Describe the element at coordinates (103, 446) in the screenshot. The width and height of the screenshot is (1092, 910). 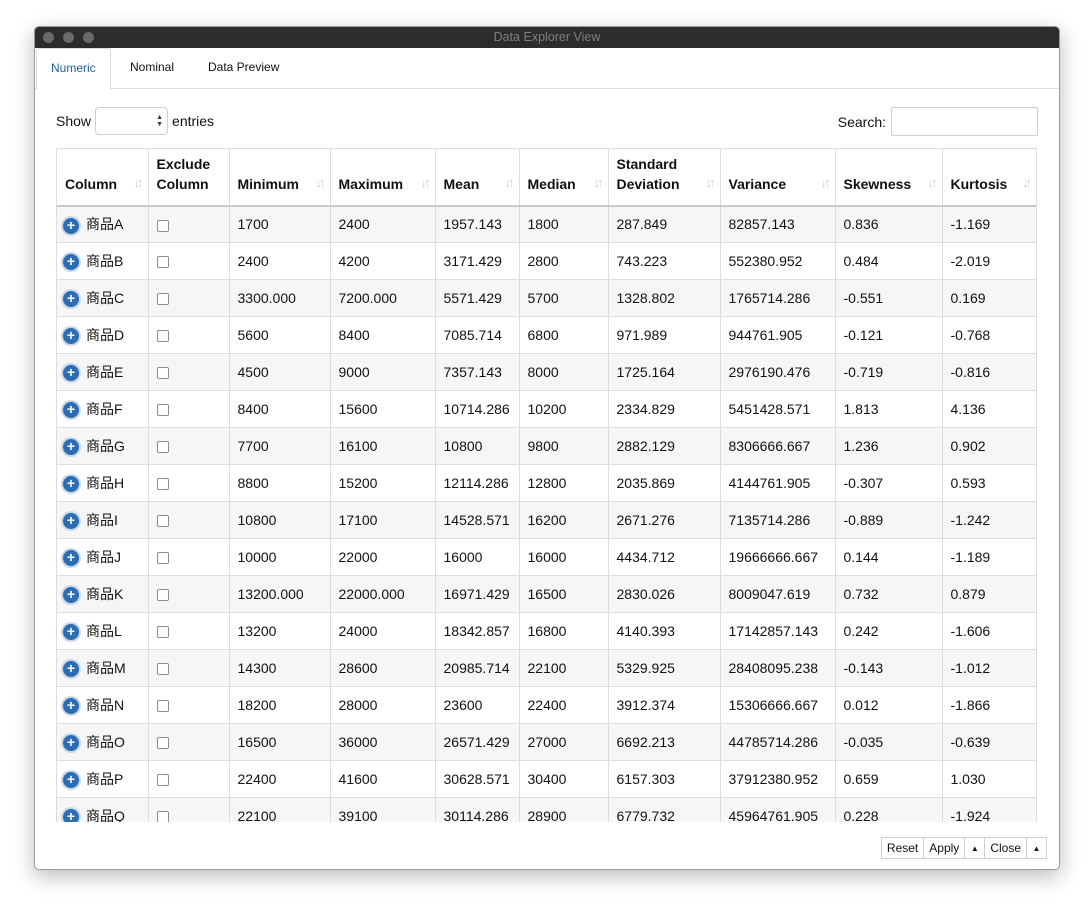
I see `cell-column-name: + 商品G` at that location.